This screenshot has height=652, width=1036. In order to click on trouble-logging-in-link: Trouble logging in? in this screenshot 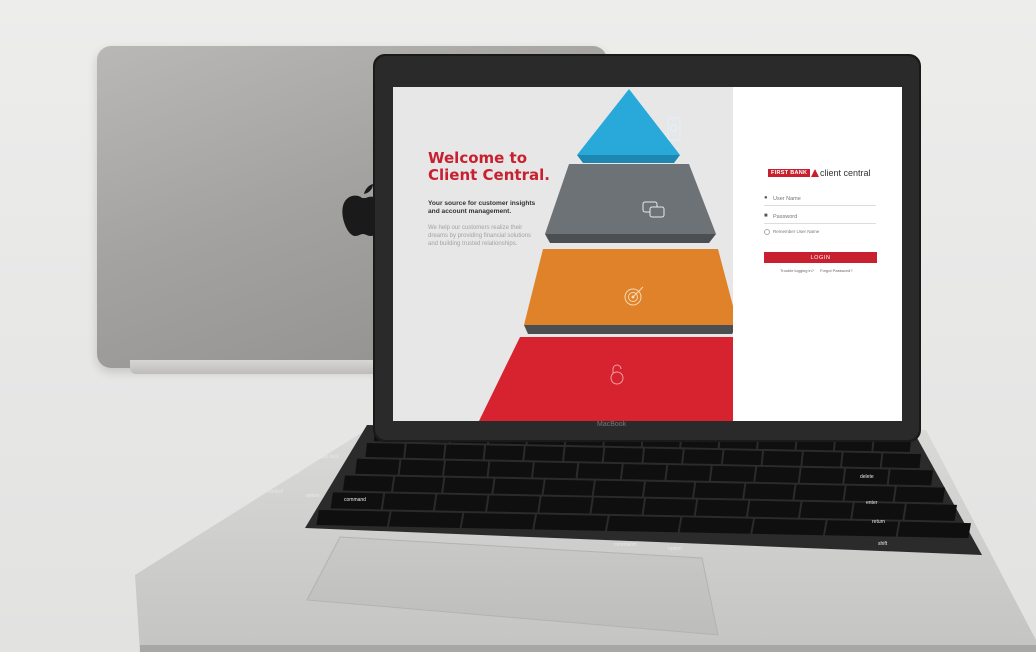, I will do `click(797, 270)`.